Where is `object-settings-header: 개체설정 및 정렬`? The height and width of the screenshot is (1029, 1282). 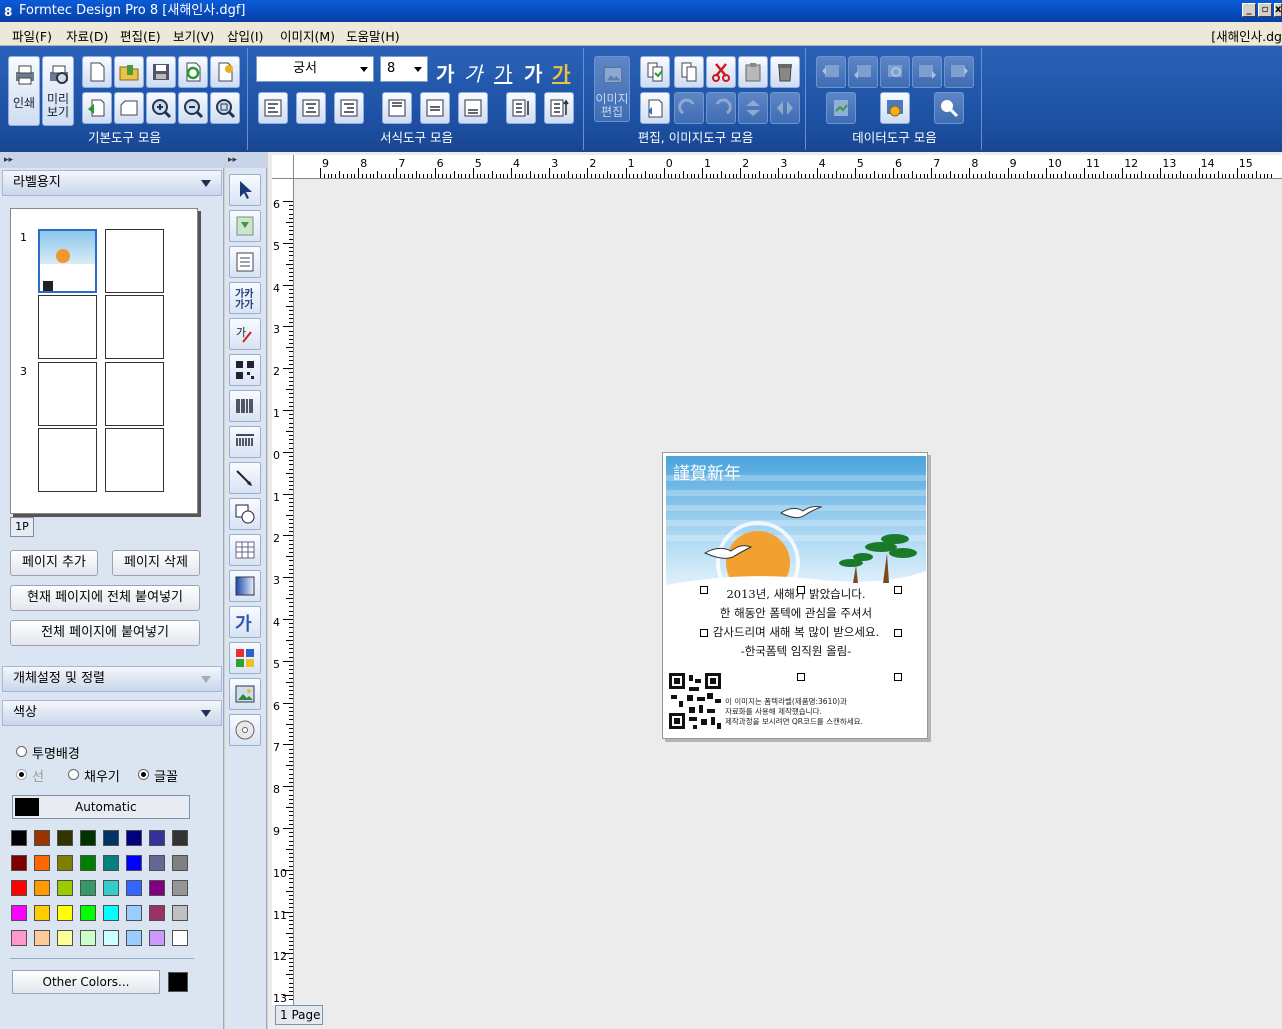
object-settings-header: 개체설정 및 정렬 is located at coordinates (112, 679).